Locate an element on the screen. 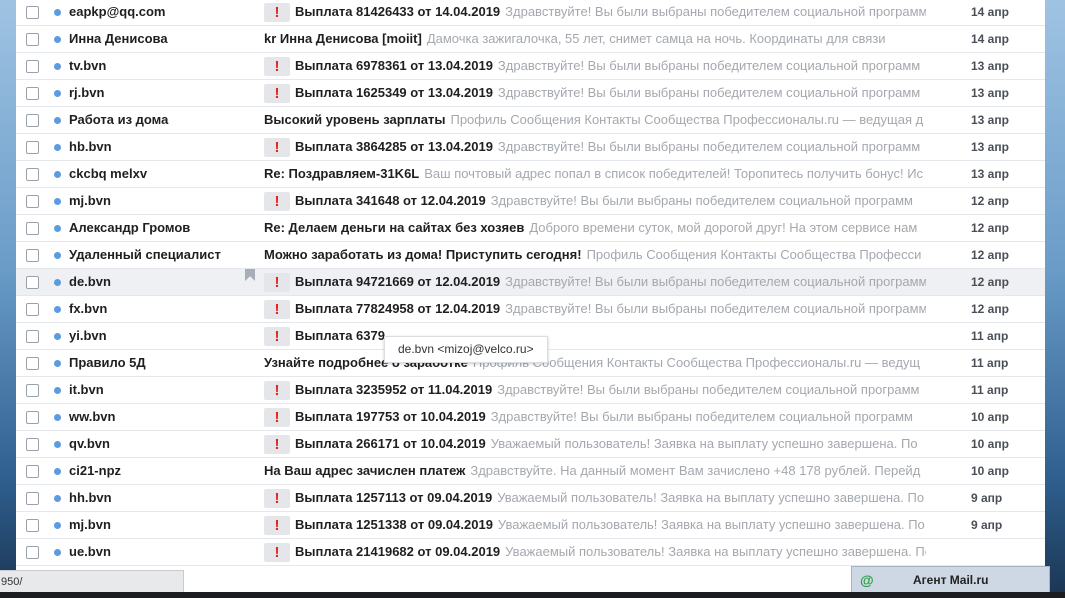  bookmark-icon is located at coordinates (250, 275).